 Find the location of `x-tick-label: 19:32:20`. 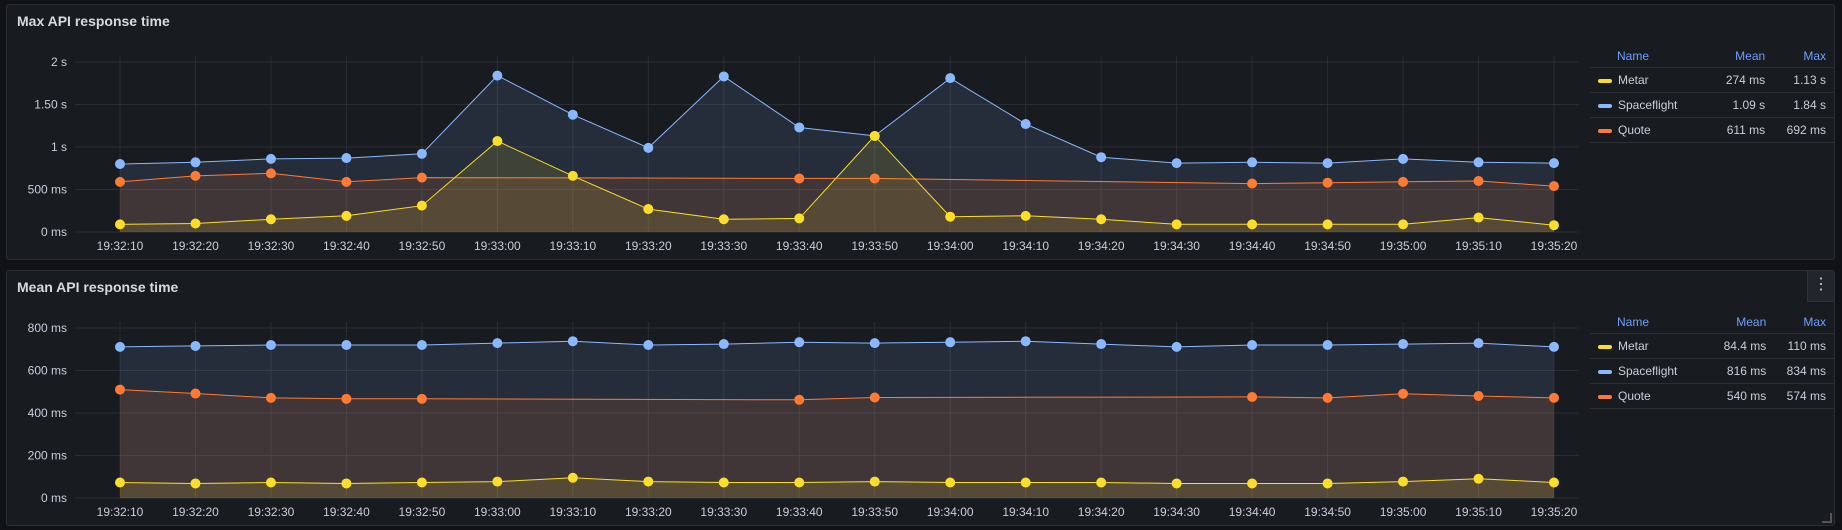

x-tick-label: 19:32:20 is located at coordinates (195, 512).